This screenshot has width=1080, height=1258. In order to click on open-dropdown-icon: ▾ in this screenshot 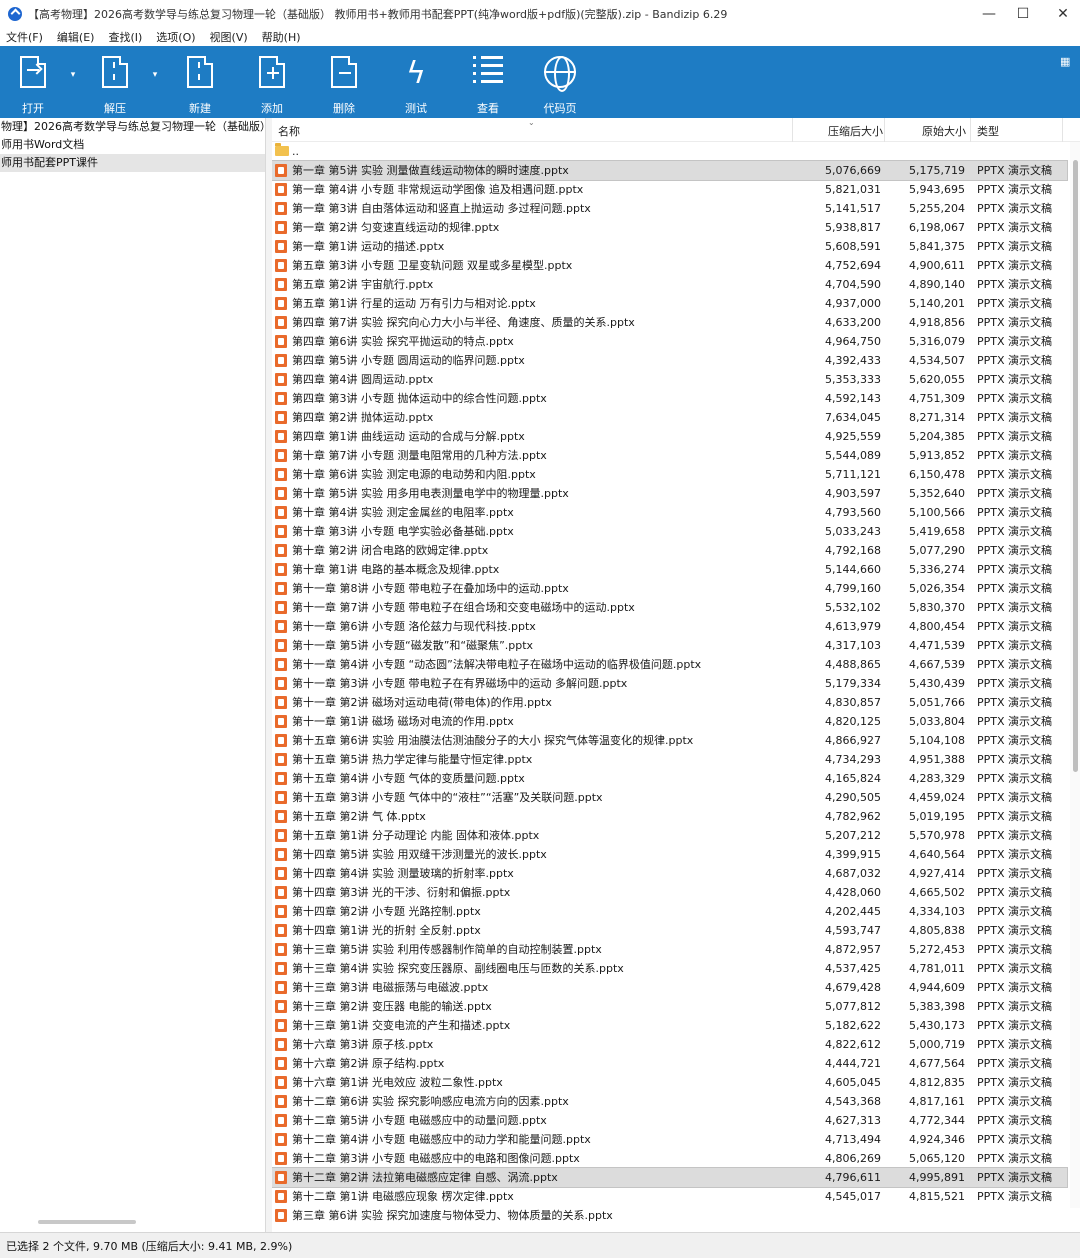, I will do `click(73, 75)`.